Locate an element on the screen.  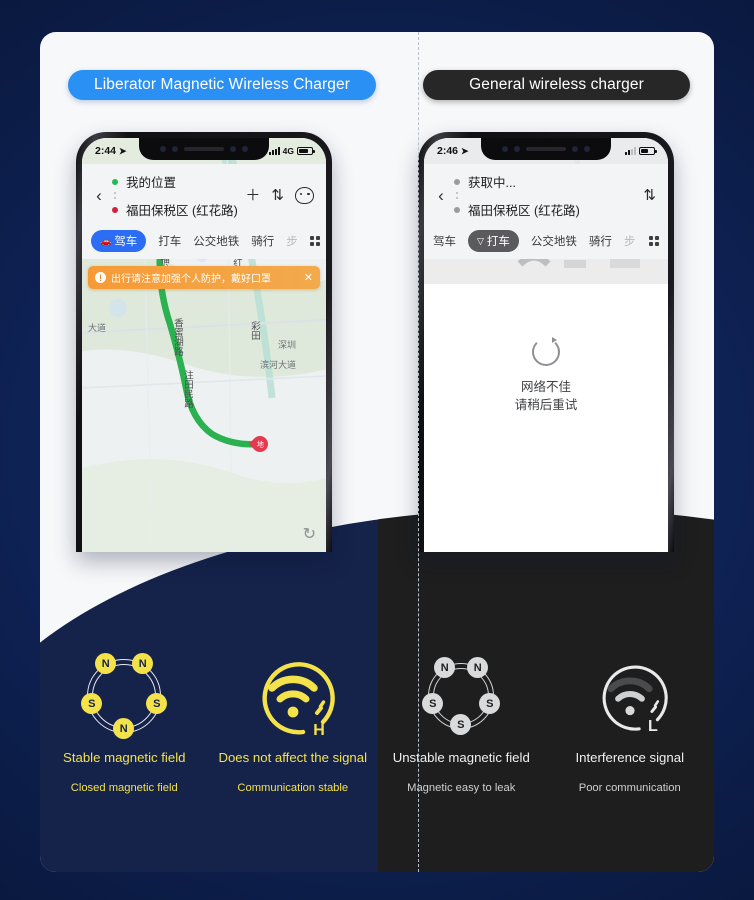
route-actions-left: ＋ ⇅ is located at coordinates (280, 195).